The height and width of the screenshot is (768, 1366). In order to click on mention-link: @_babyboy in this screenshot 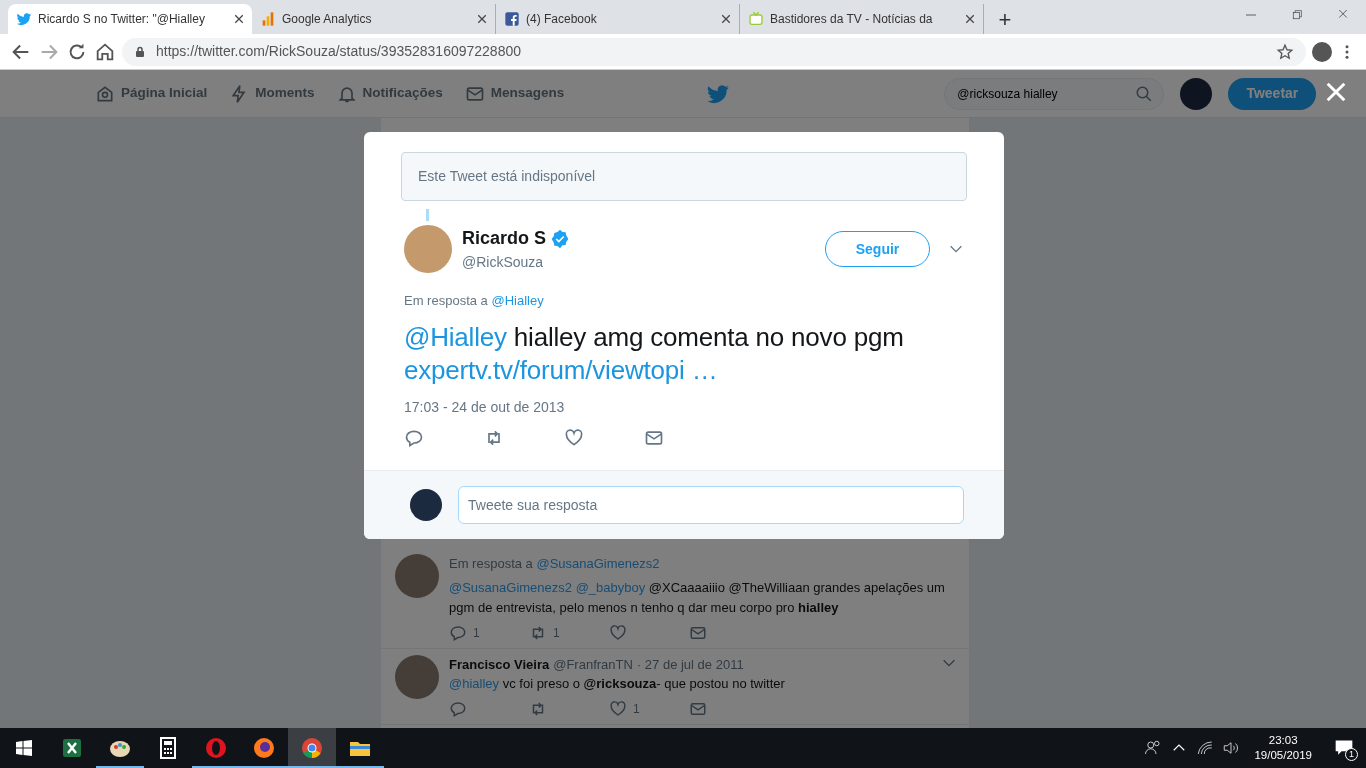, I will do `click(610, 587)`.